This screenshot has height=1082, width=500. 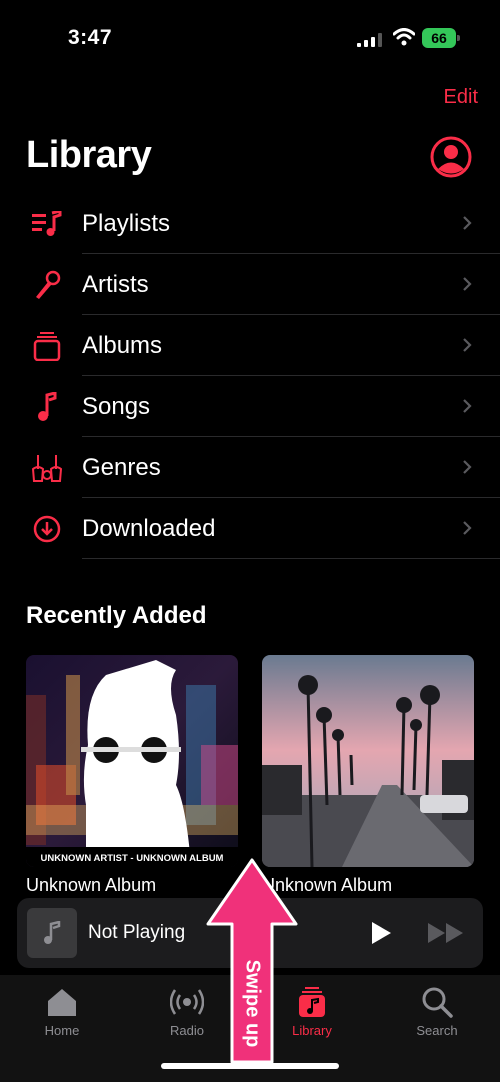 I want to click on home-icon, so click(x=62, y=1002).